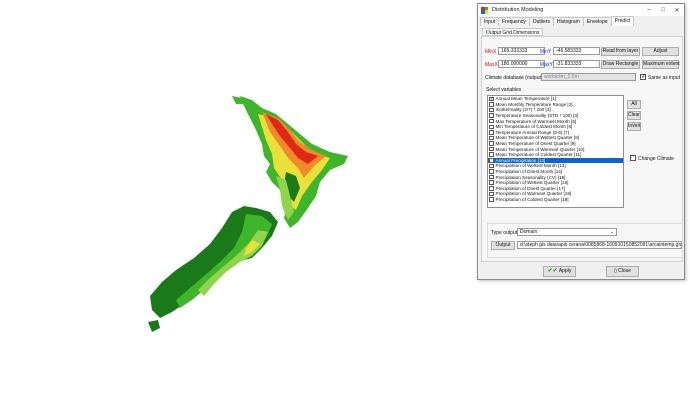  I want to click on close-label: Close, so click(624, 271).